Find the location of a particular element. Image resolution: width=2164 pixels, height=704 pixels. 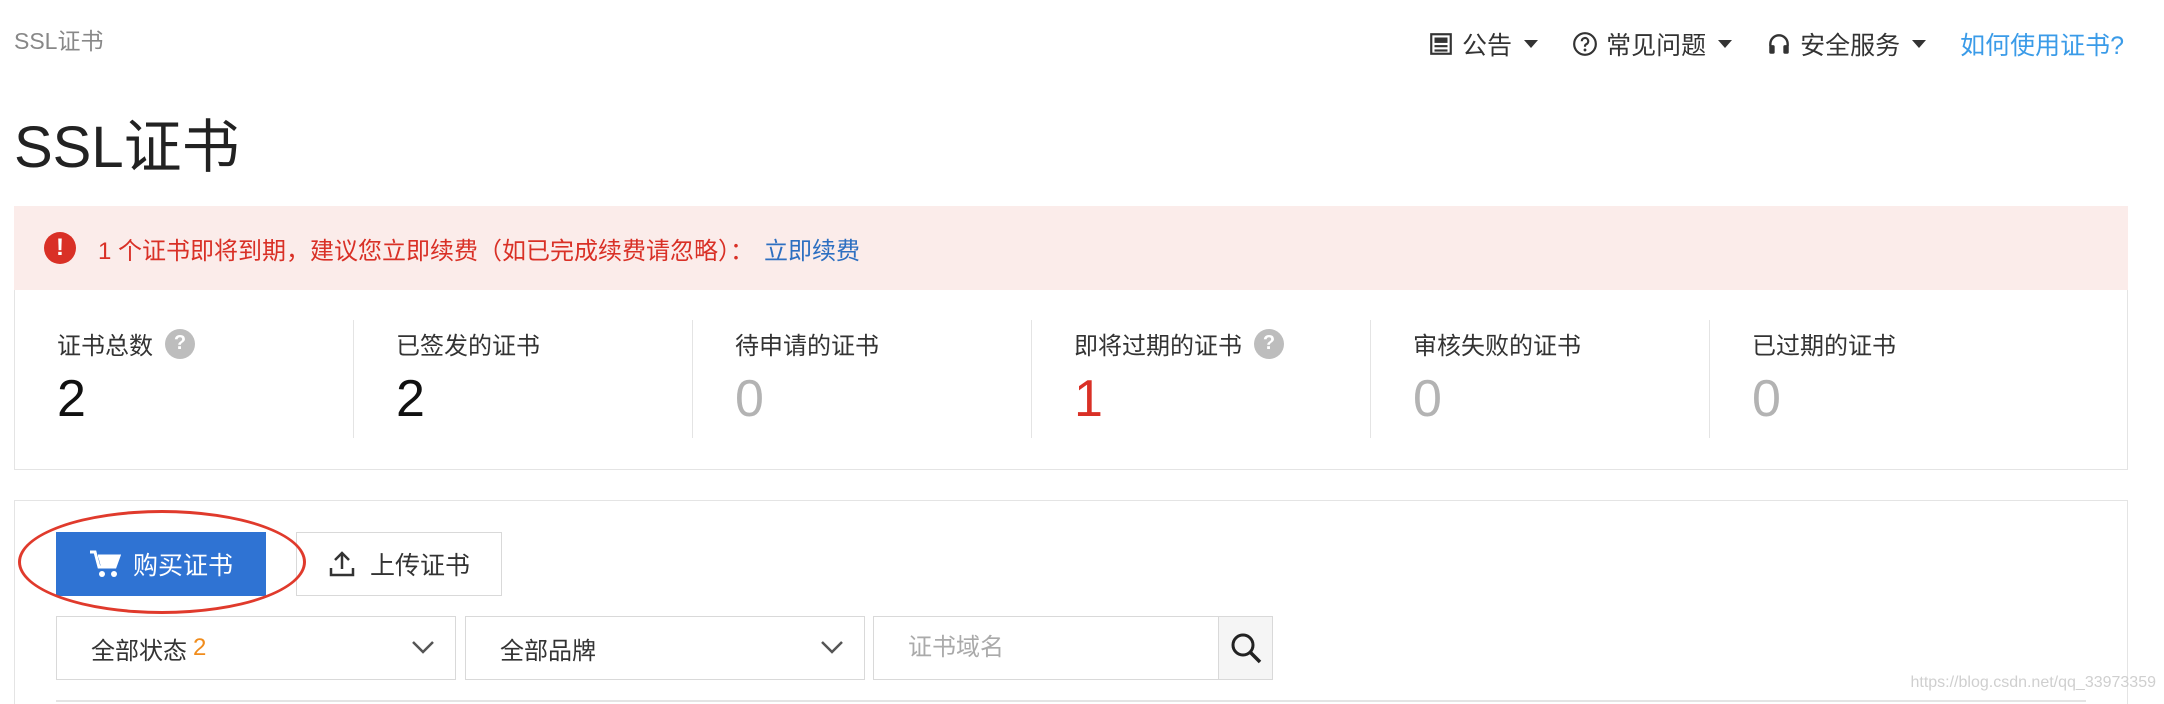

divider is located at coordinates (1071, 701).